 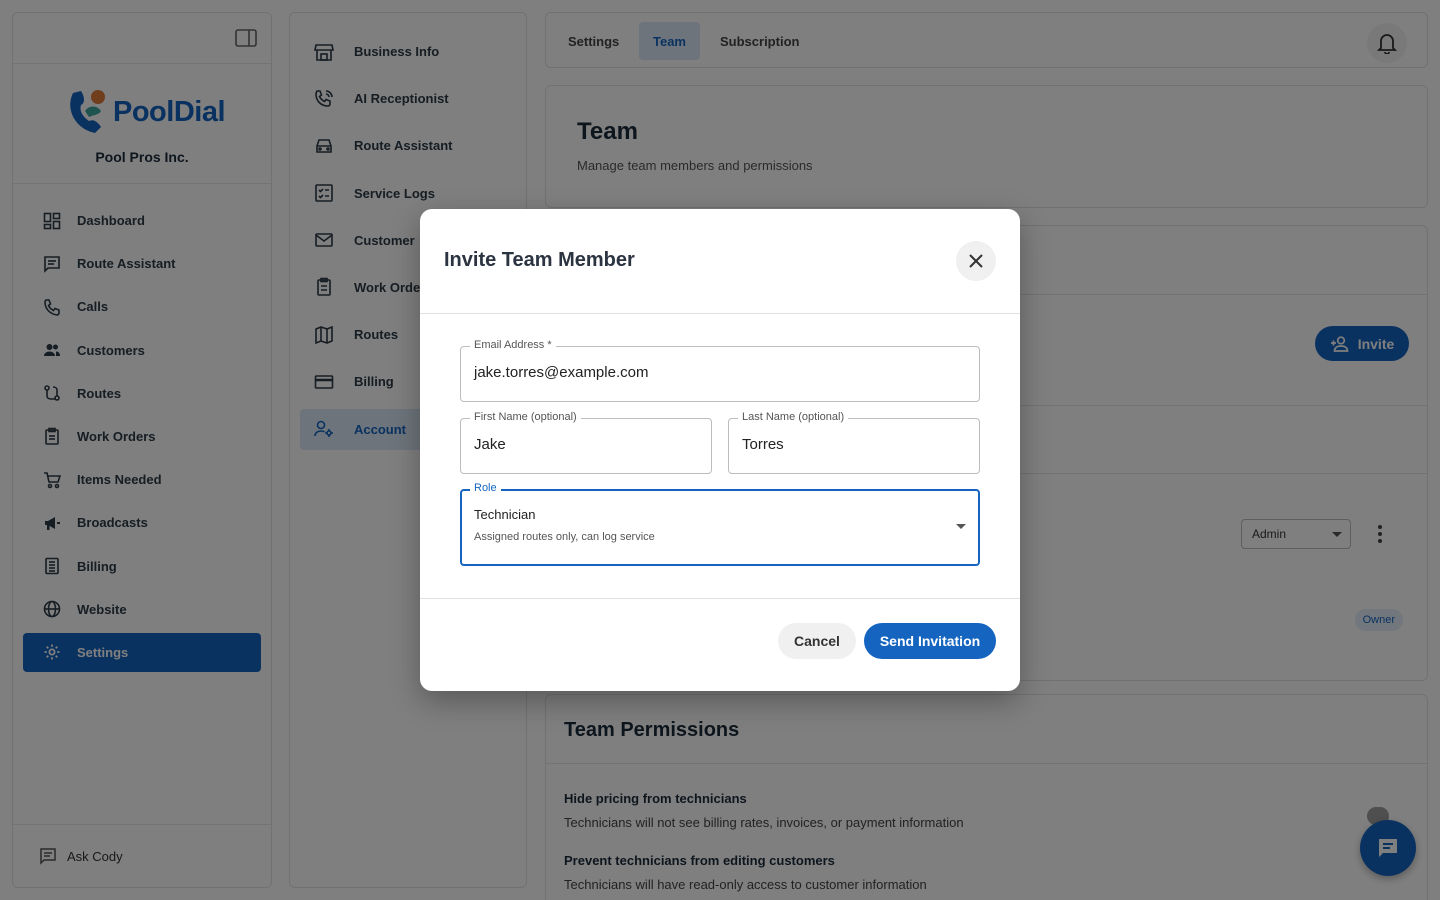 I want to click on close-button, so click(x=976, y=261).